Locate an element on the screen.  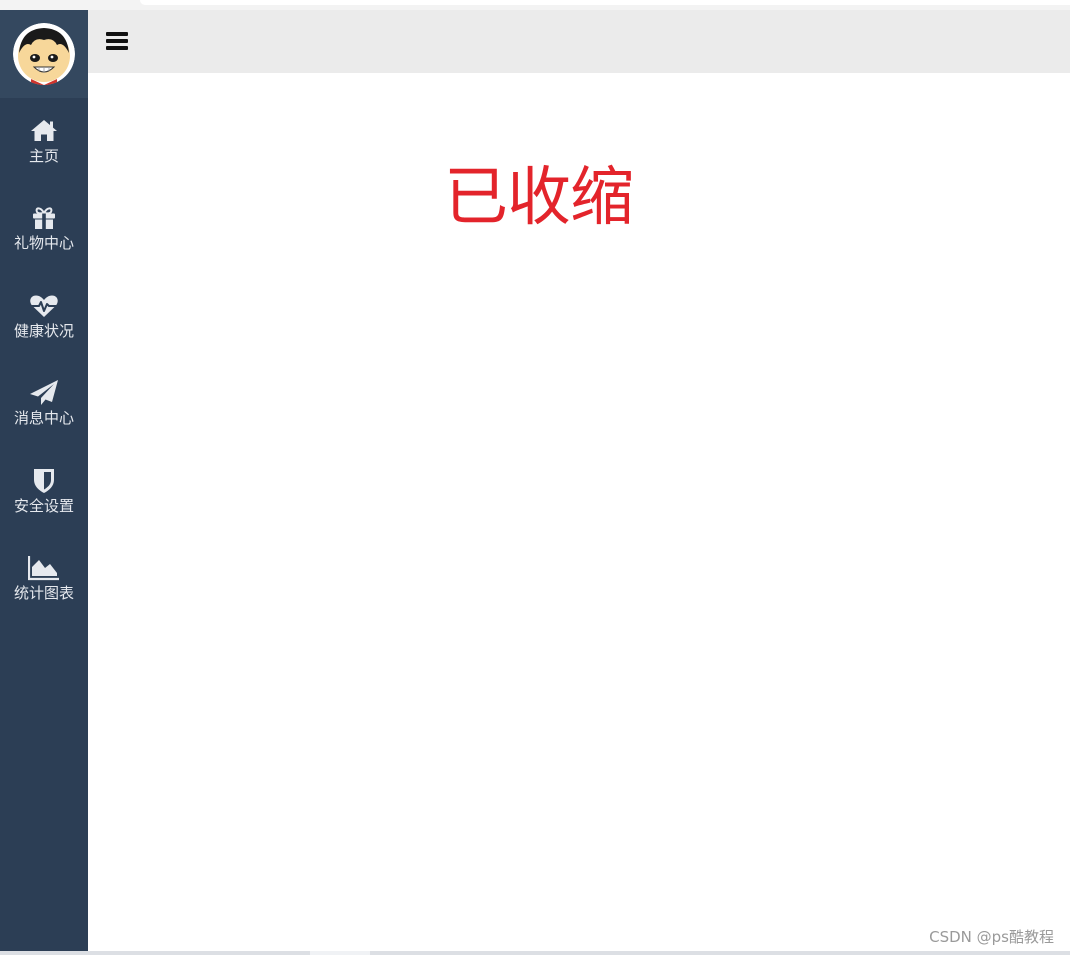
sidebar-item-statistics: 统计图表 is located at coordinates (44, 595).